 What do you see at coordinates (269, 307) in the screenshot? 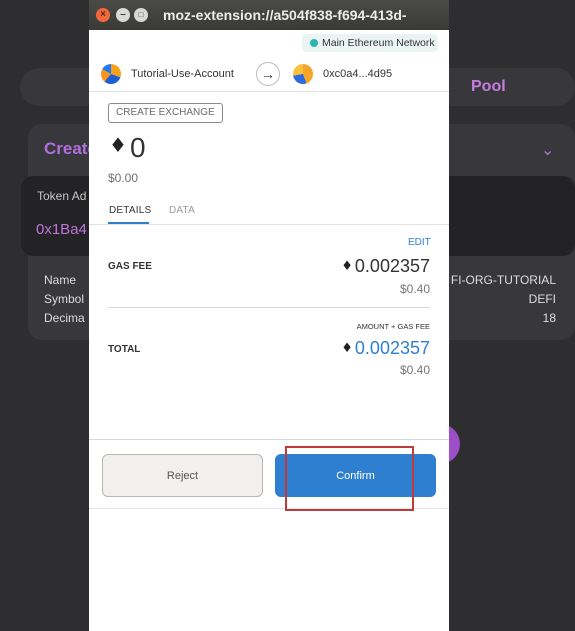
I see `details-divider` at bounding box center [269, 307].